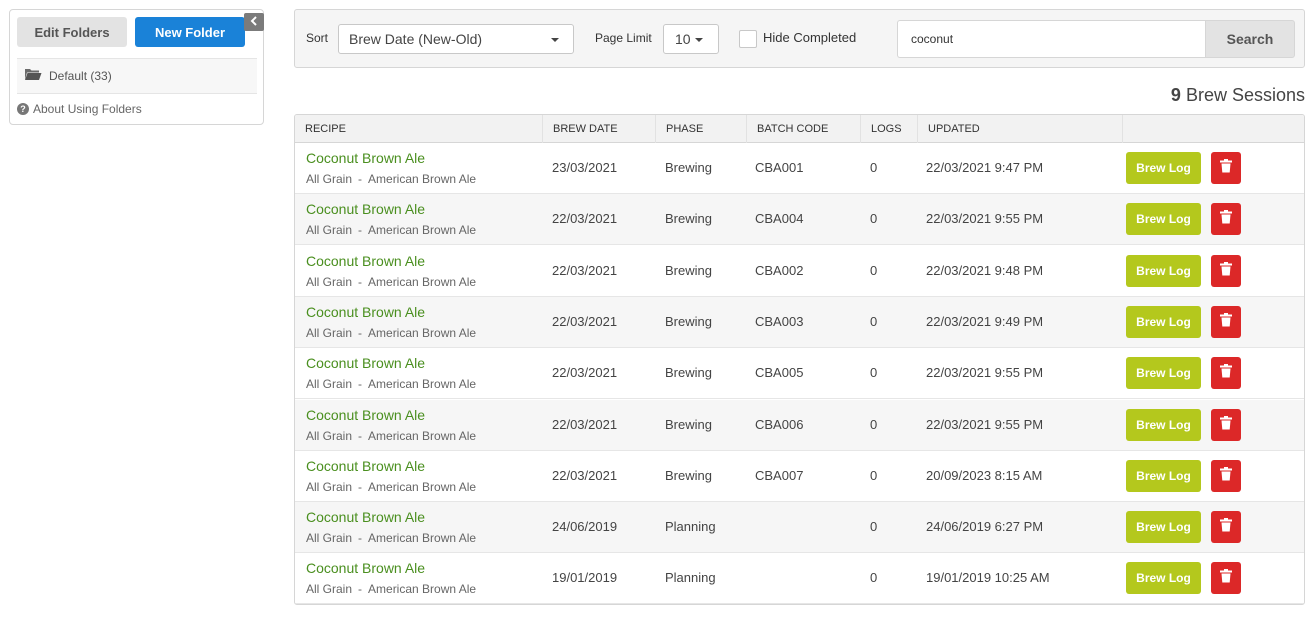  What do you see at coordinates (416, 39) in the screenshot?
I see `sort-value: Brew Date (New-Old)` at bounding box center [416, 39].